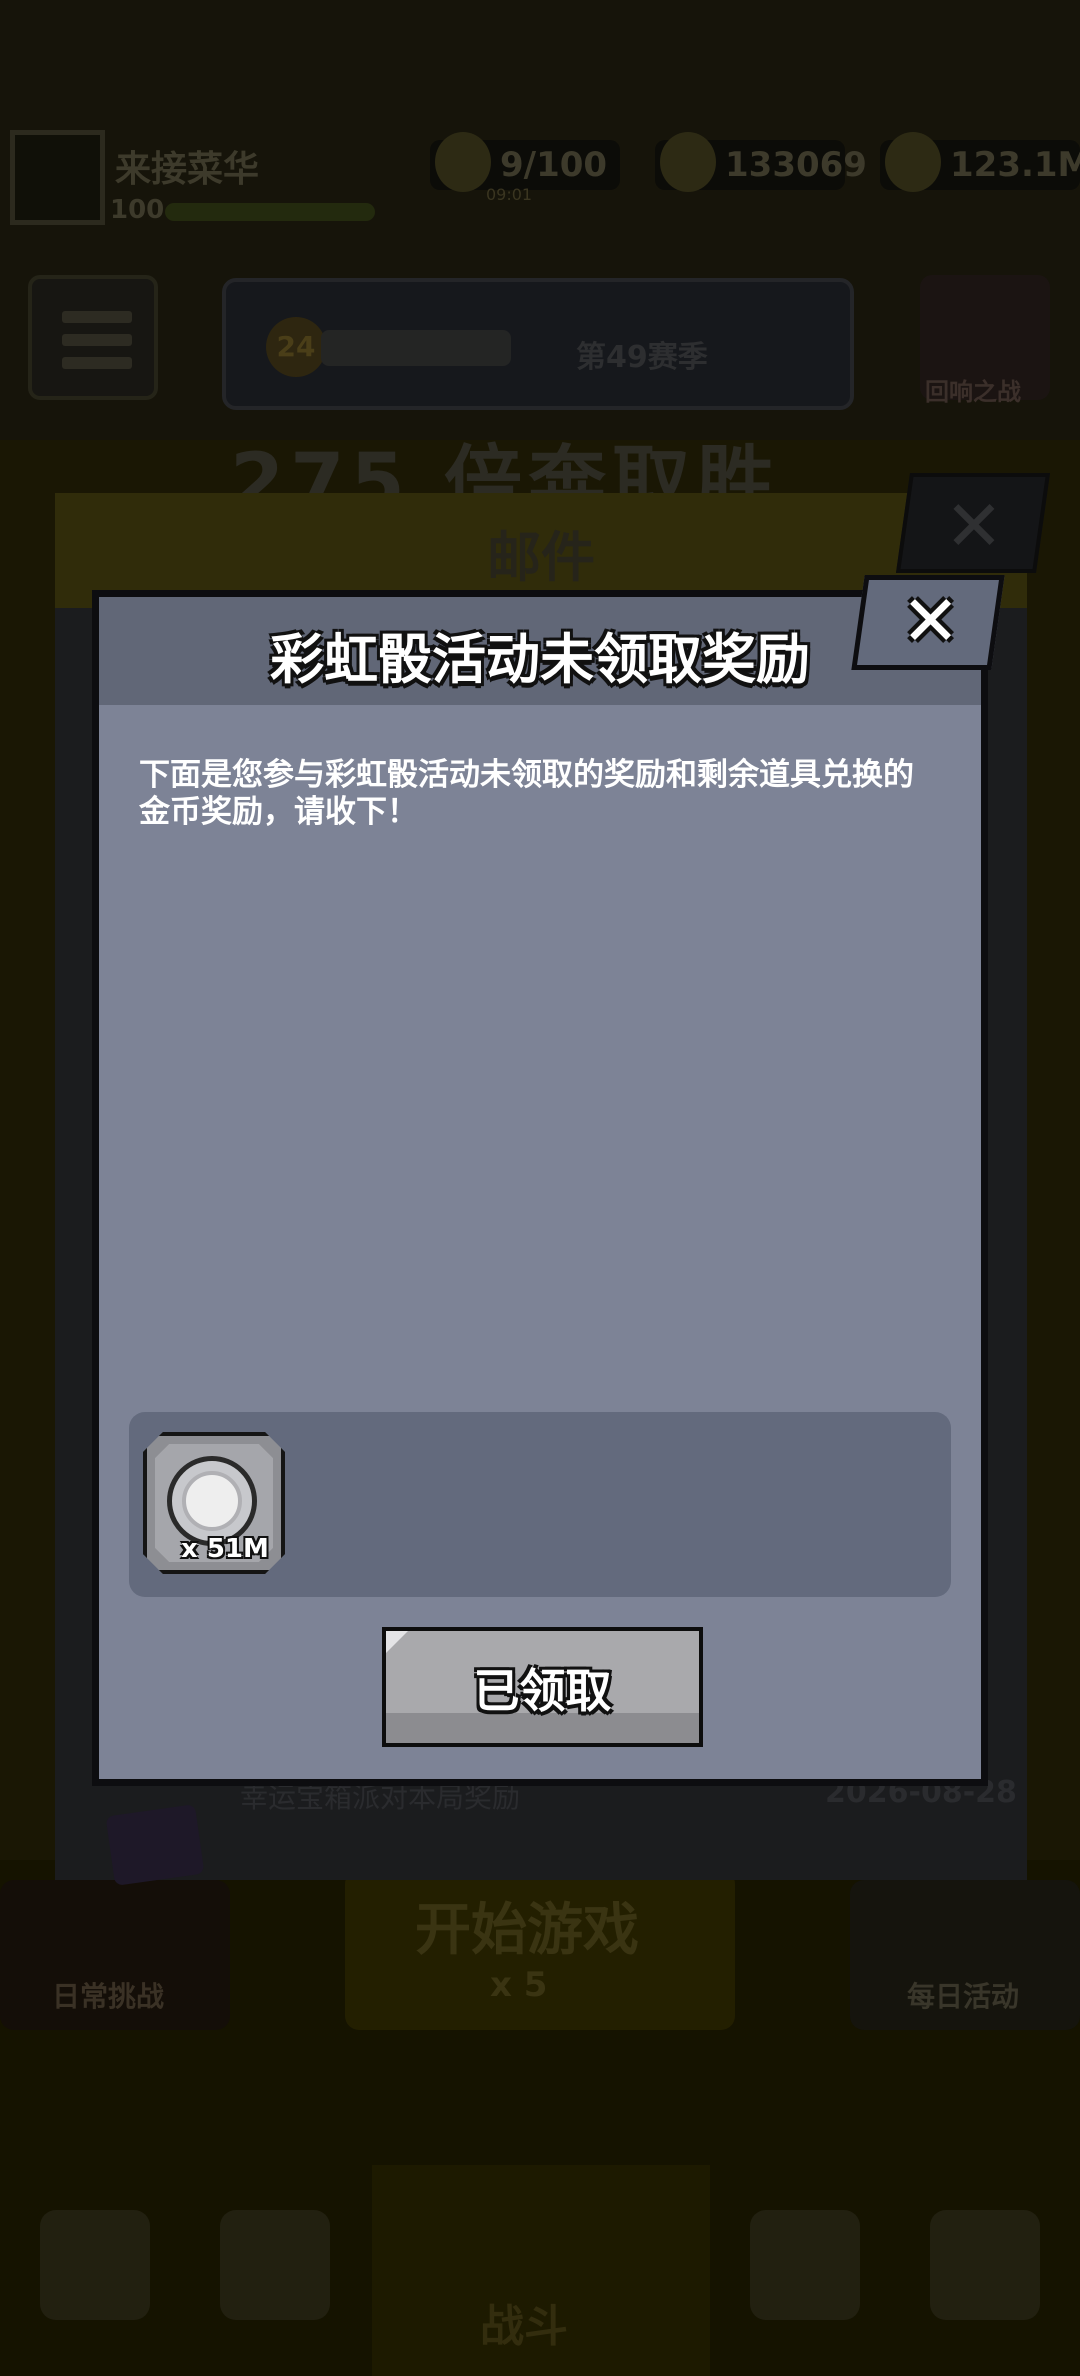 The height and width of the screenshot is (2376, 1080). What do you see at coordinates (463, 162) in the screenshot?
I see `energy-icon` at bounding box center [463, 162].